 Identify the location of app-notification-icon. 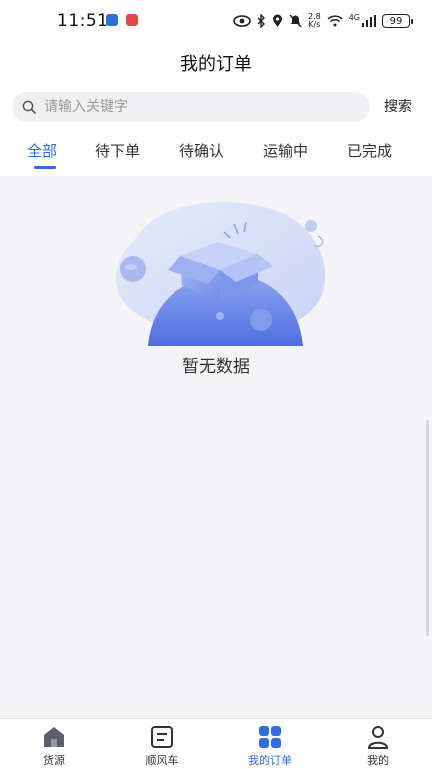
(112, 20).